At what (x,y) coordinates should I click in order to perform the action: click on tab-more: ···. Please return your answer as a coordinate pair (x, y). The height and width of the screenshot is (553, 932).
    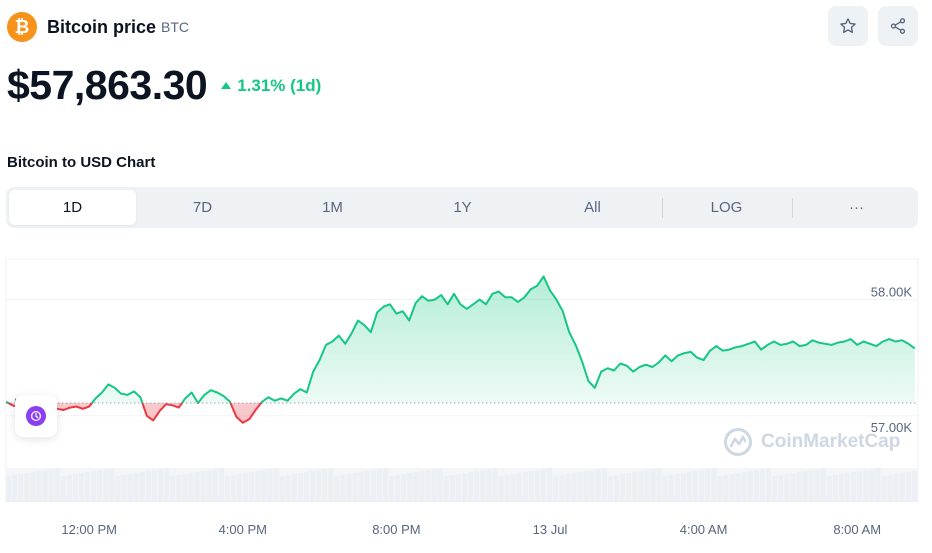
    Looking at the image, I should click on (856, 207).